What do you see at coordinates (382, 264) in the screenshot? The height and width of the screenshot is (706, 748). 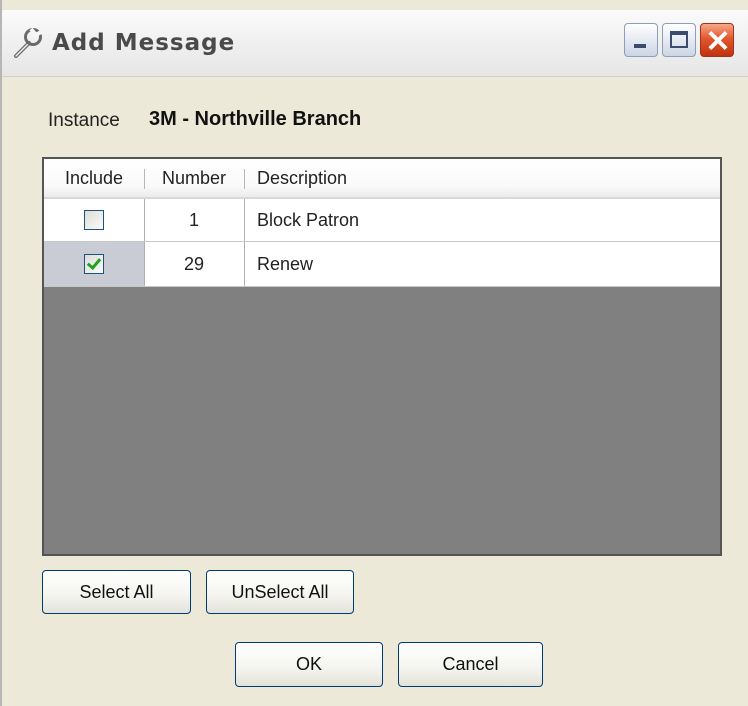 I see `table-row: 29 Renew` at bounding box center [382, 264].